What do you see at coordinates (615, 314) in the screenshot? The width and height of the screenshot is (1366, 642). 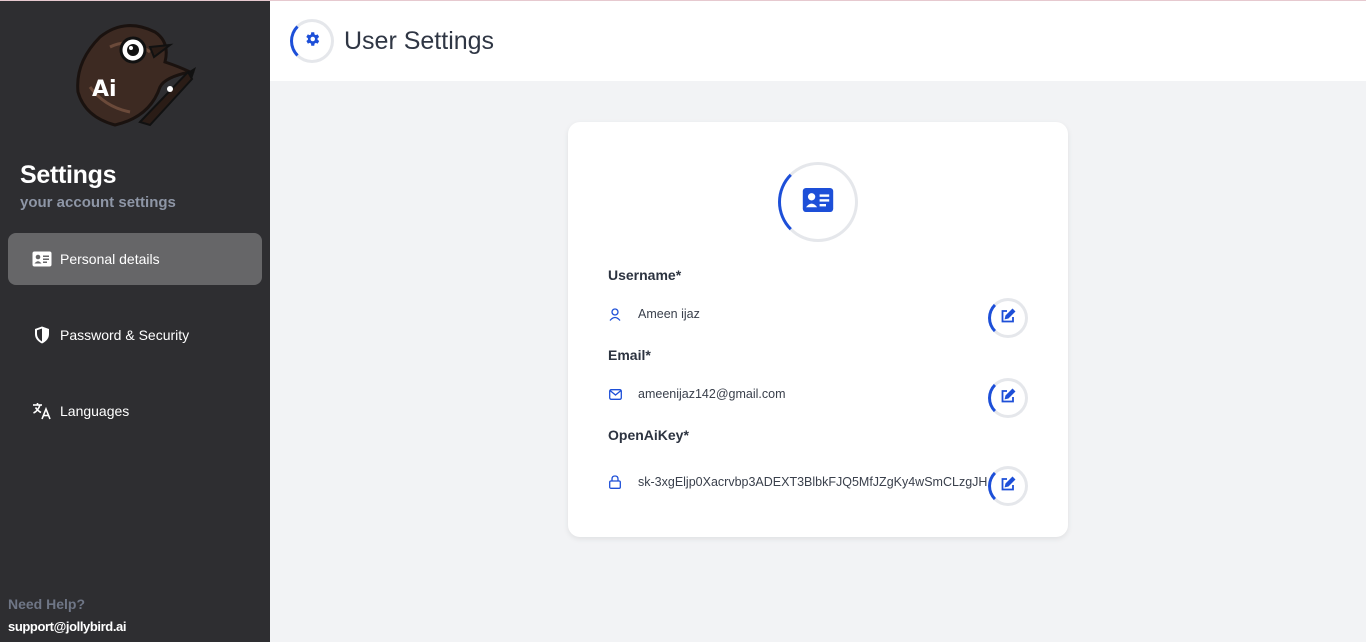 I see `user-icon` at bounding box center [615, 314].